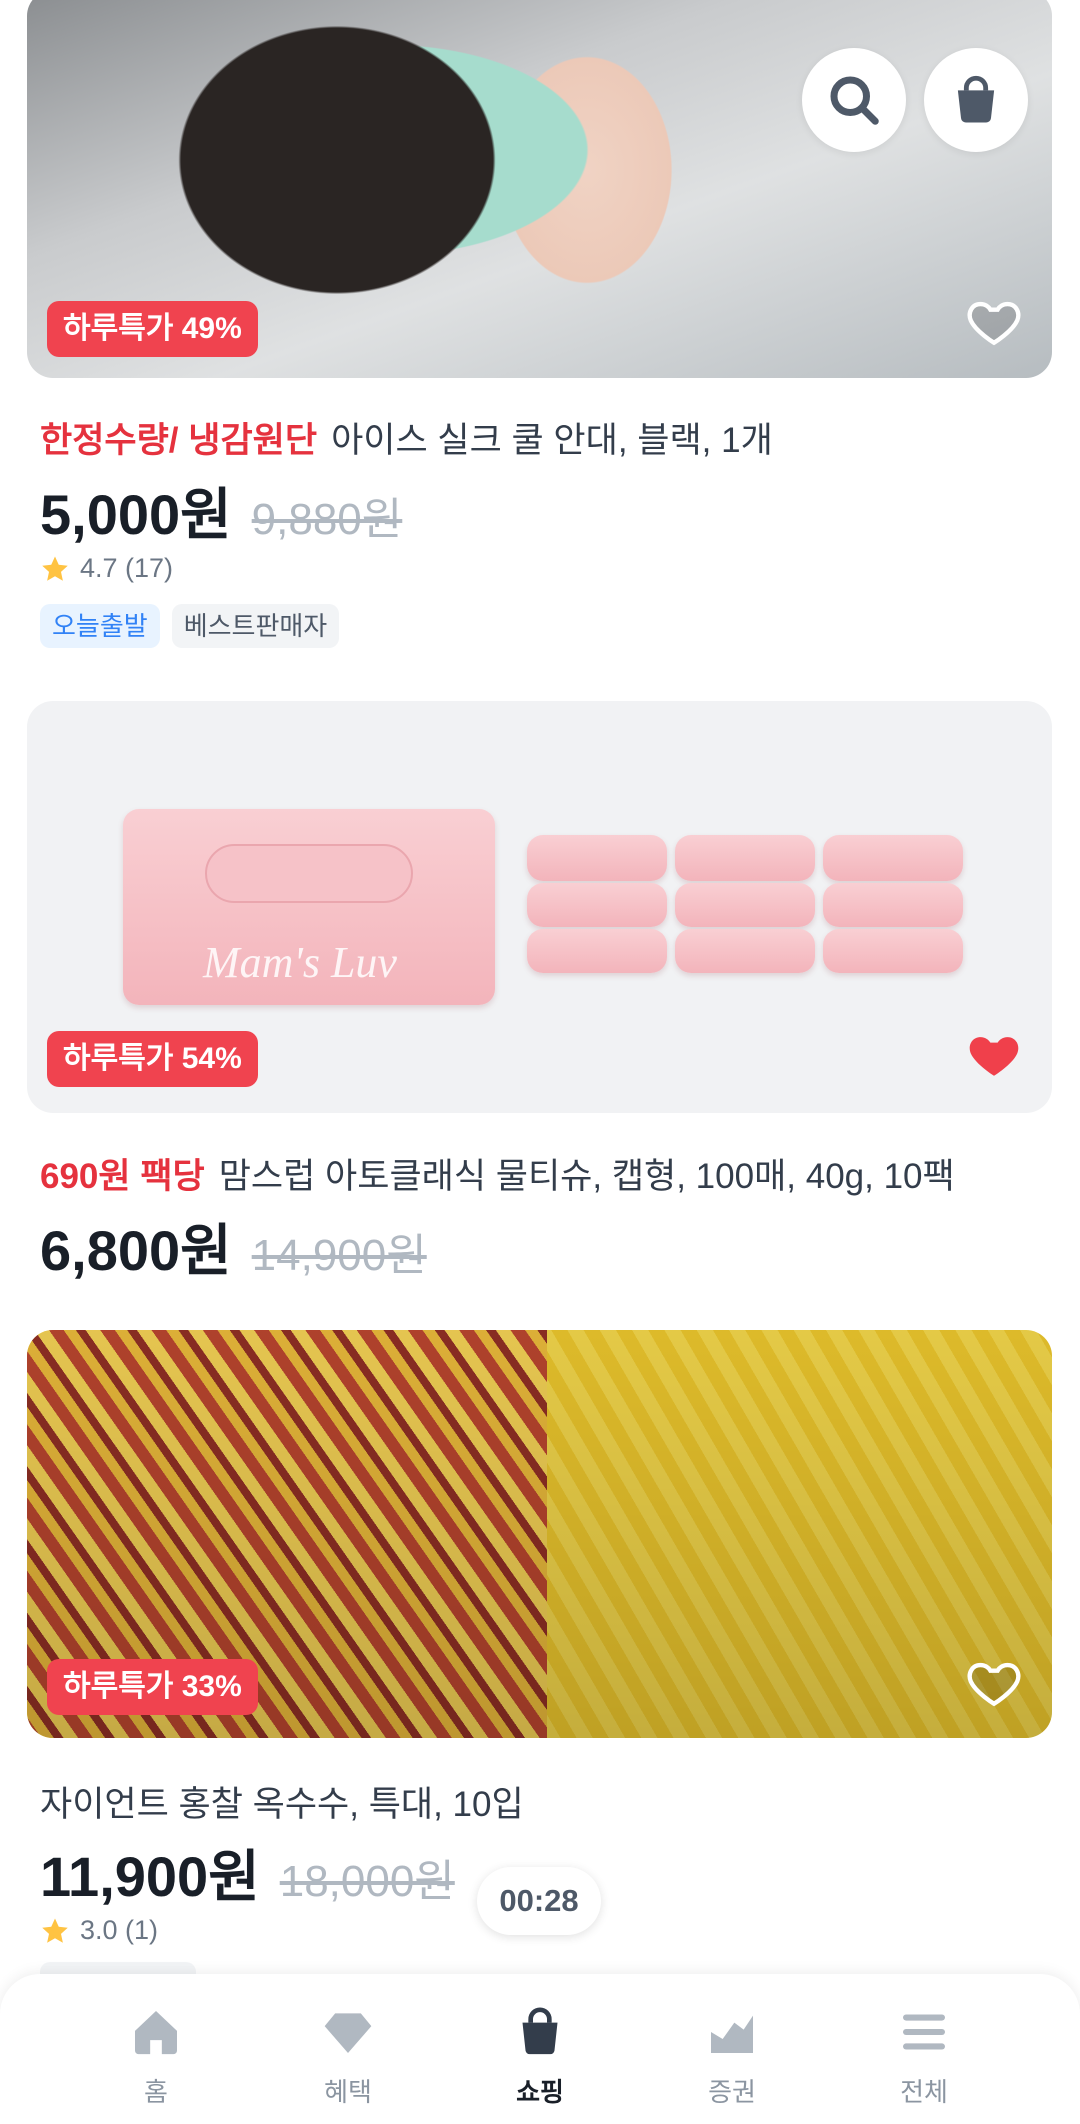  I want to click on discount-badge: 하루특가 54%, so click(152, 1059).